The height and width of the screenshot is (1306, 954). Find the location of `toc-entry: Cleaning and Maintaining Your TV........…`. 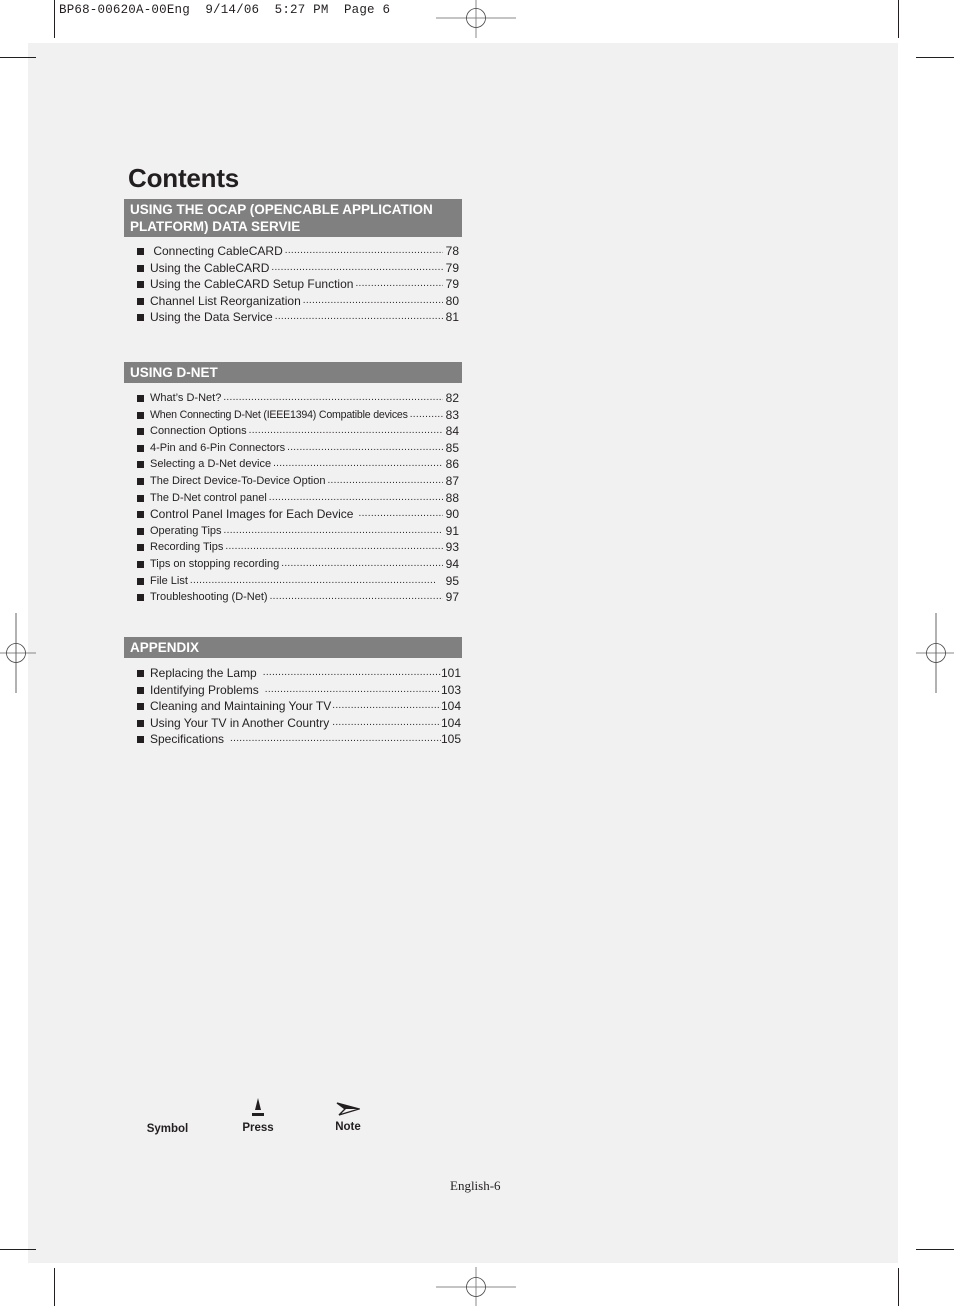

toc-entry: Cleaning and Maintaining Your TV........… is located at coordinates (293, 706).